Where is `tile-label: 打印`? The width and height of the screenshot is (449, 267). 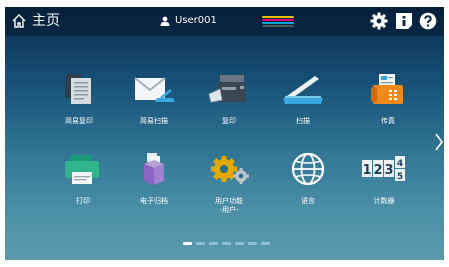
tile-label: 打印 is located at coordinates (83, 201).